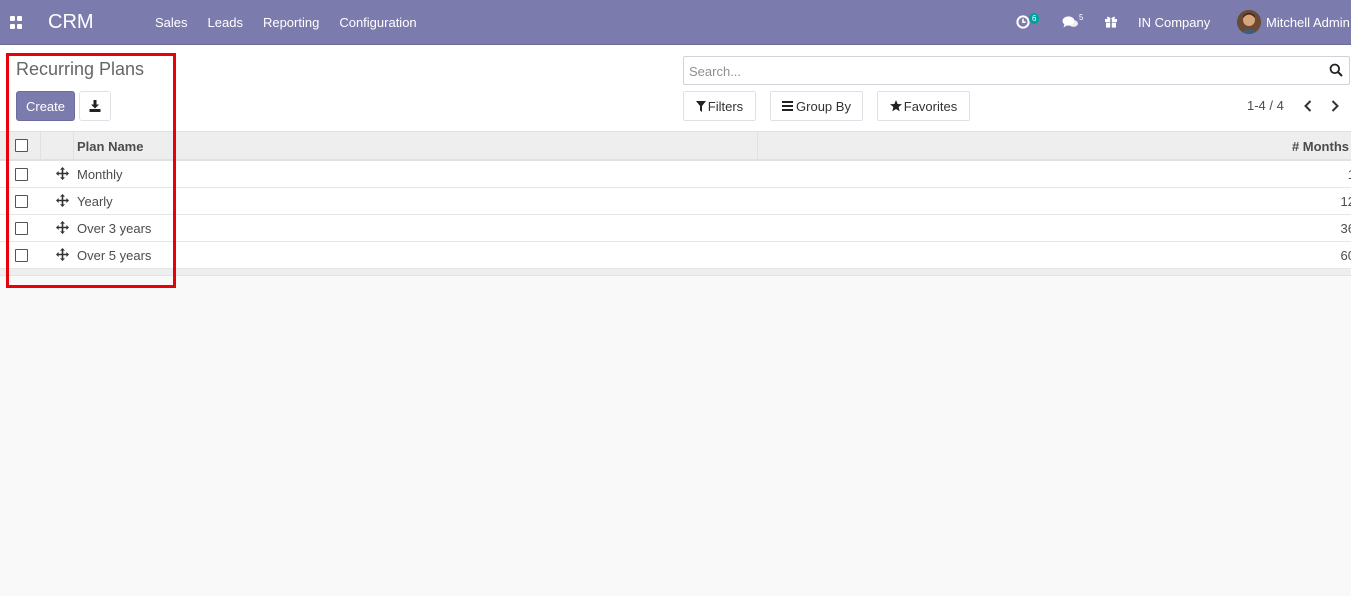 This screenshot has height=596, width=1351. Describe the element at coordinates (675, 228) in the screenshot. I see `table-row: Over 3 years 36` at that location.